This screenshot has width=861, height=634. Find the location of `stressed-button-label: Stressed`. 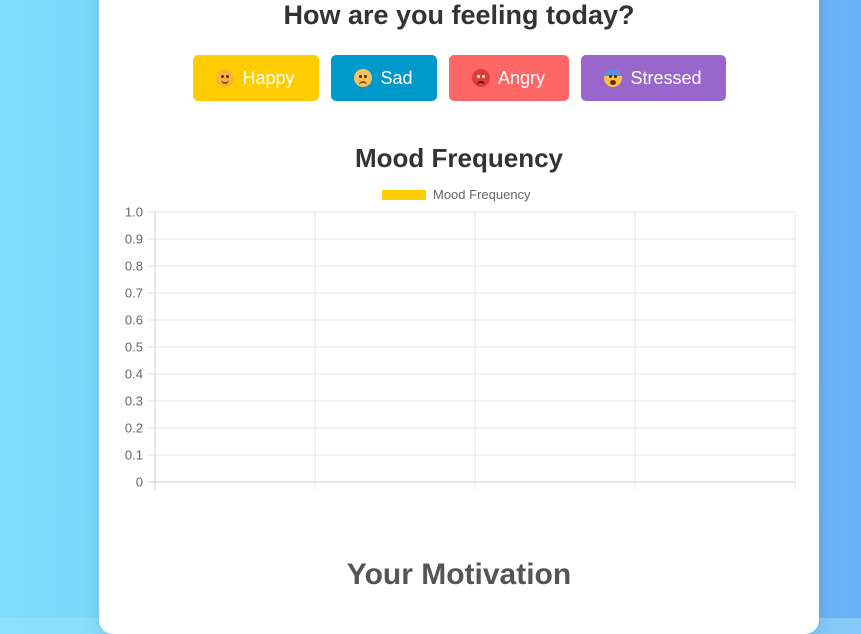

stressed-button-label: Stressed is located at coordinates (666, 77).